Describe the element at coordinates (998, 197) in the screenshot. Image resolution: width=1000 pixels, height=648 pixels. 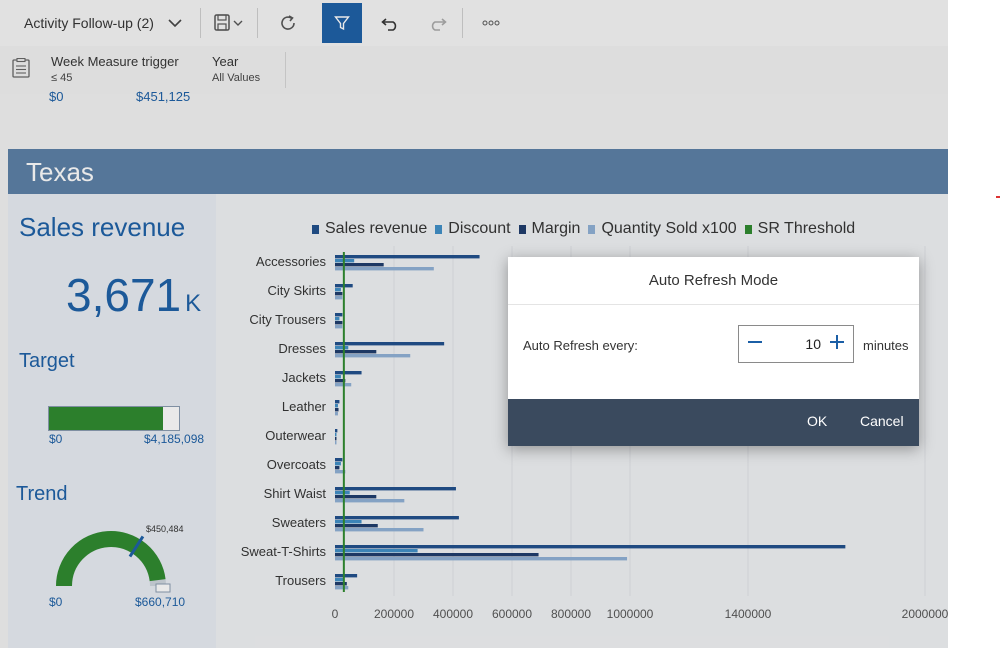
I see `edge-mark` at that location.